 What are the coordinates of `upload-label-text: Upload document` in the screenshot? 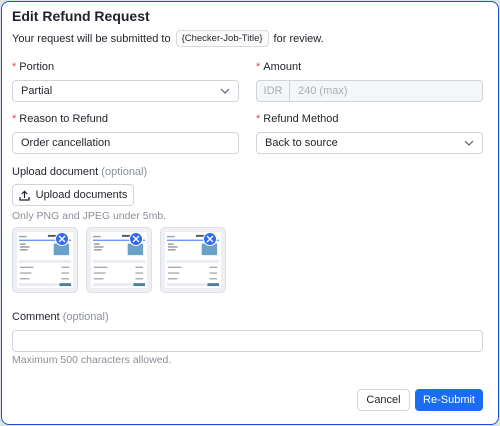 It's located at (55, 172).